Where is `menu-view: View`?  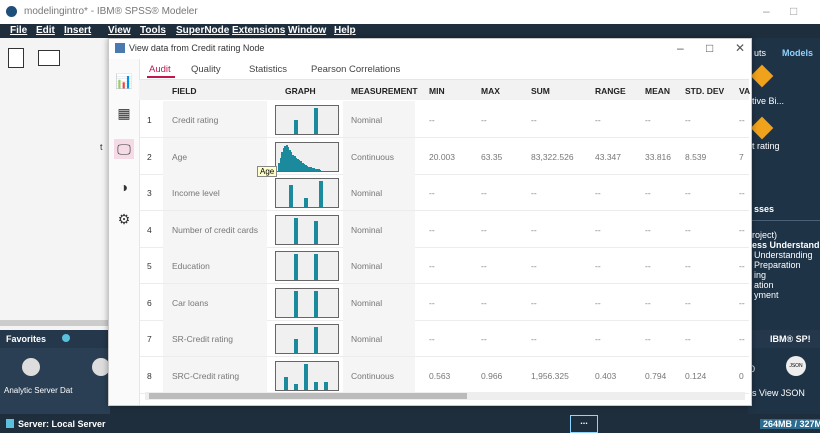
menu-view: View is located at coordinates (119, 30).